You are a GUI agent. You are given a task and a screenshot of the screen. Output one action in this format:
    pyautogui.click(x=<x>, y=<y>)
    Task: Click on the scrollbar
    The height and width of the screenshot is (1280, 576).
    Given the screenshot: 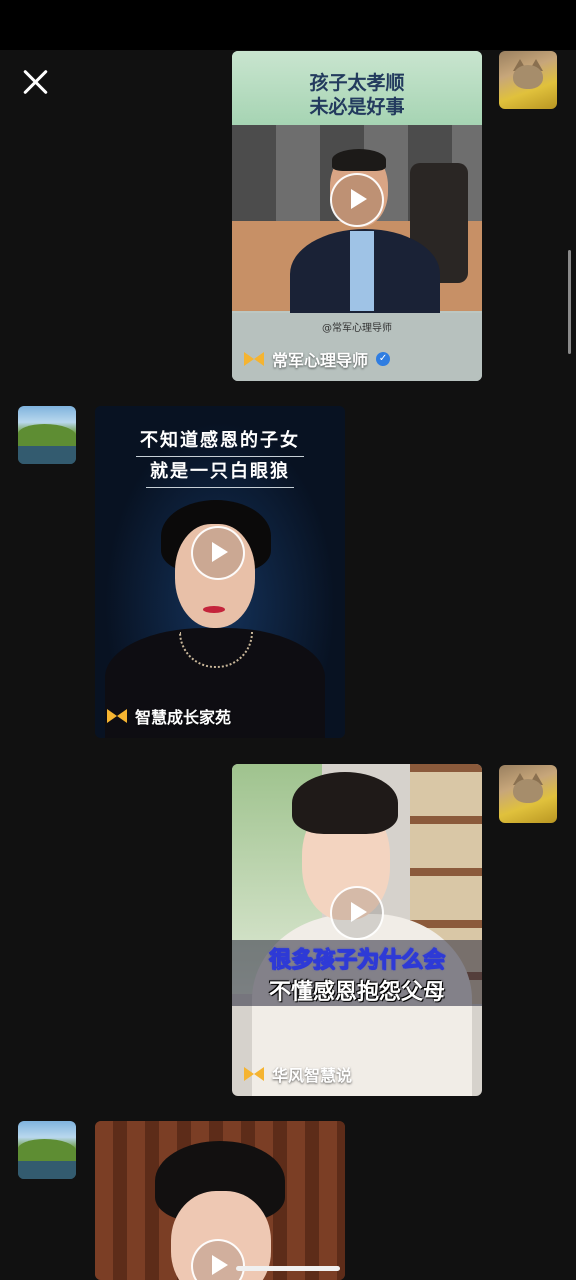 What is the action you would take?
    pyautogui.click(x=569, y=302)
    